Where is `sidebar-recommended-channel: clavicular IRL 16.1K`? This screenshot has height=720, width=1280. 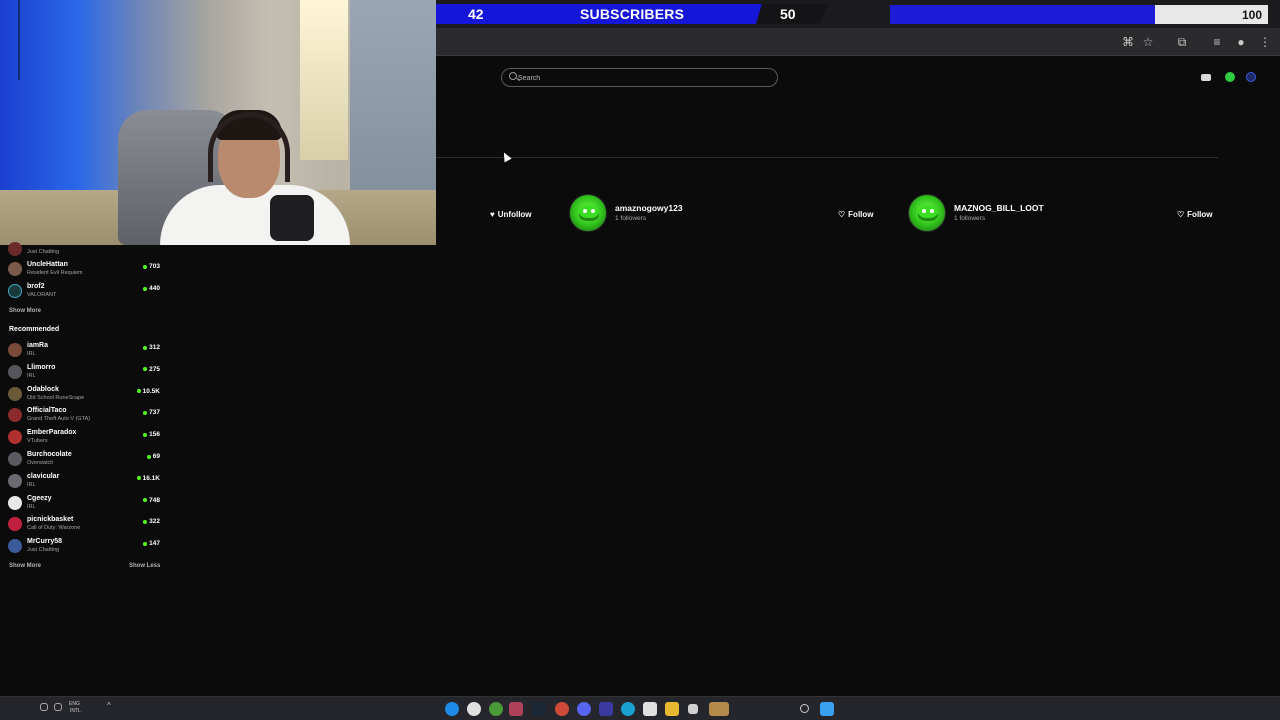
sidebar-recommended-channel: clavicular IRL 16.1K is located at coordinates (84, 483).